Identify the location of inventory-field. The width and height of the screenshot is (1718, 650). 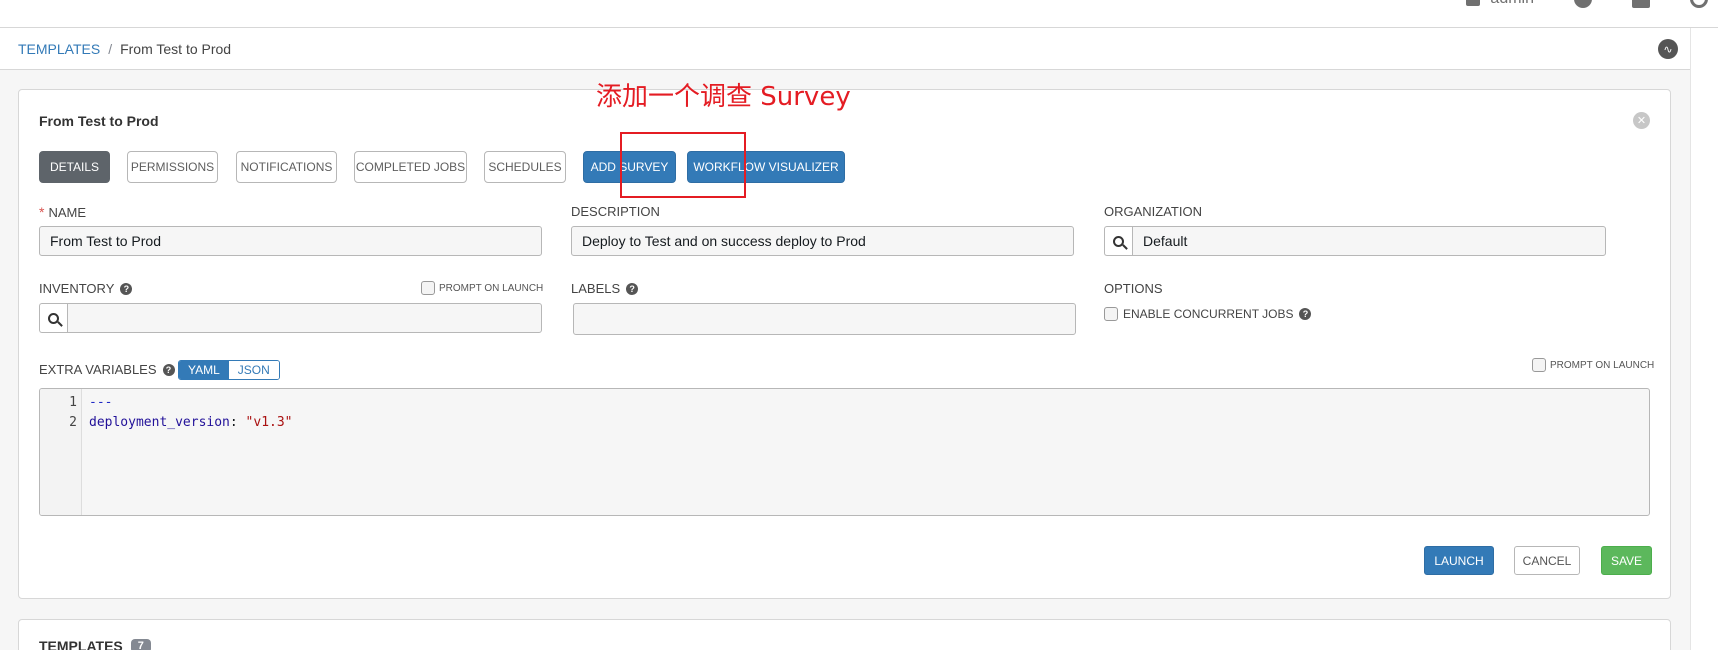
(304, 318).